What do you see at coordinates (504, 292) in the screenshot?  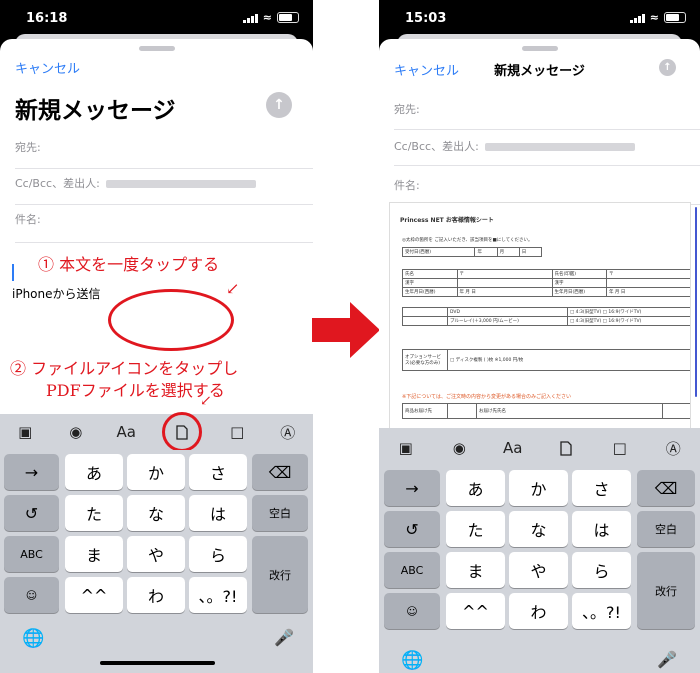 I see `pdf-cell: 年 月 日` at bounding box center [504, 292].